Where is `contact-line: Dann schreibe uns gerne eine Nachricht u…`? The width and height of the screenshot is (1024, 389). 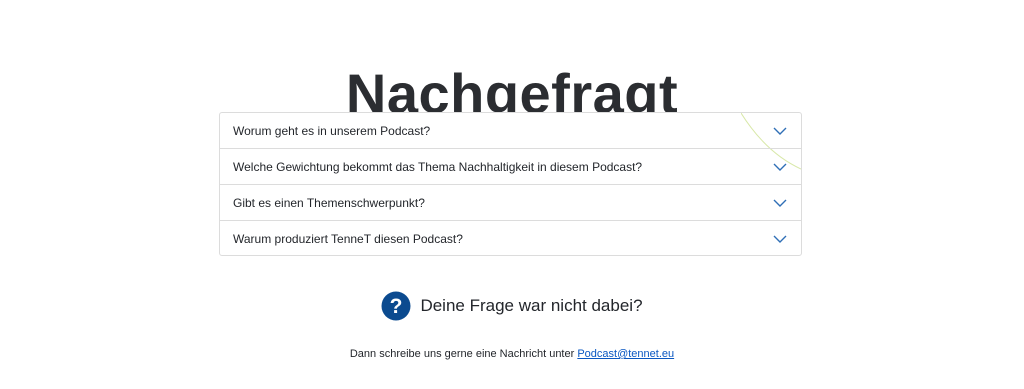 contact-line: Dann schreibe uns gerne eine Nachricht u… is located at coordinates (512, 354).